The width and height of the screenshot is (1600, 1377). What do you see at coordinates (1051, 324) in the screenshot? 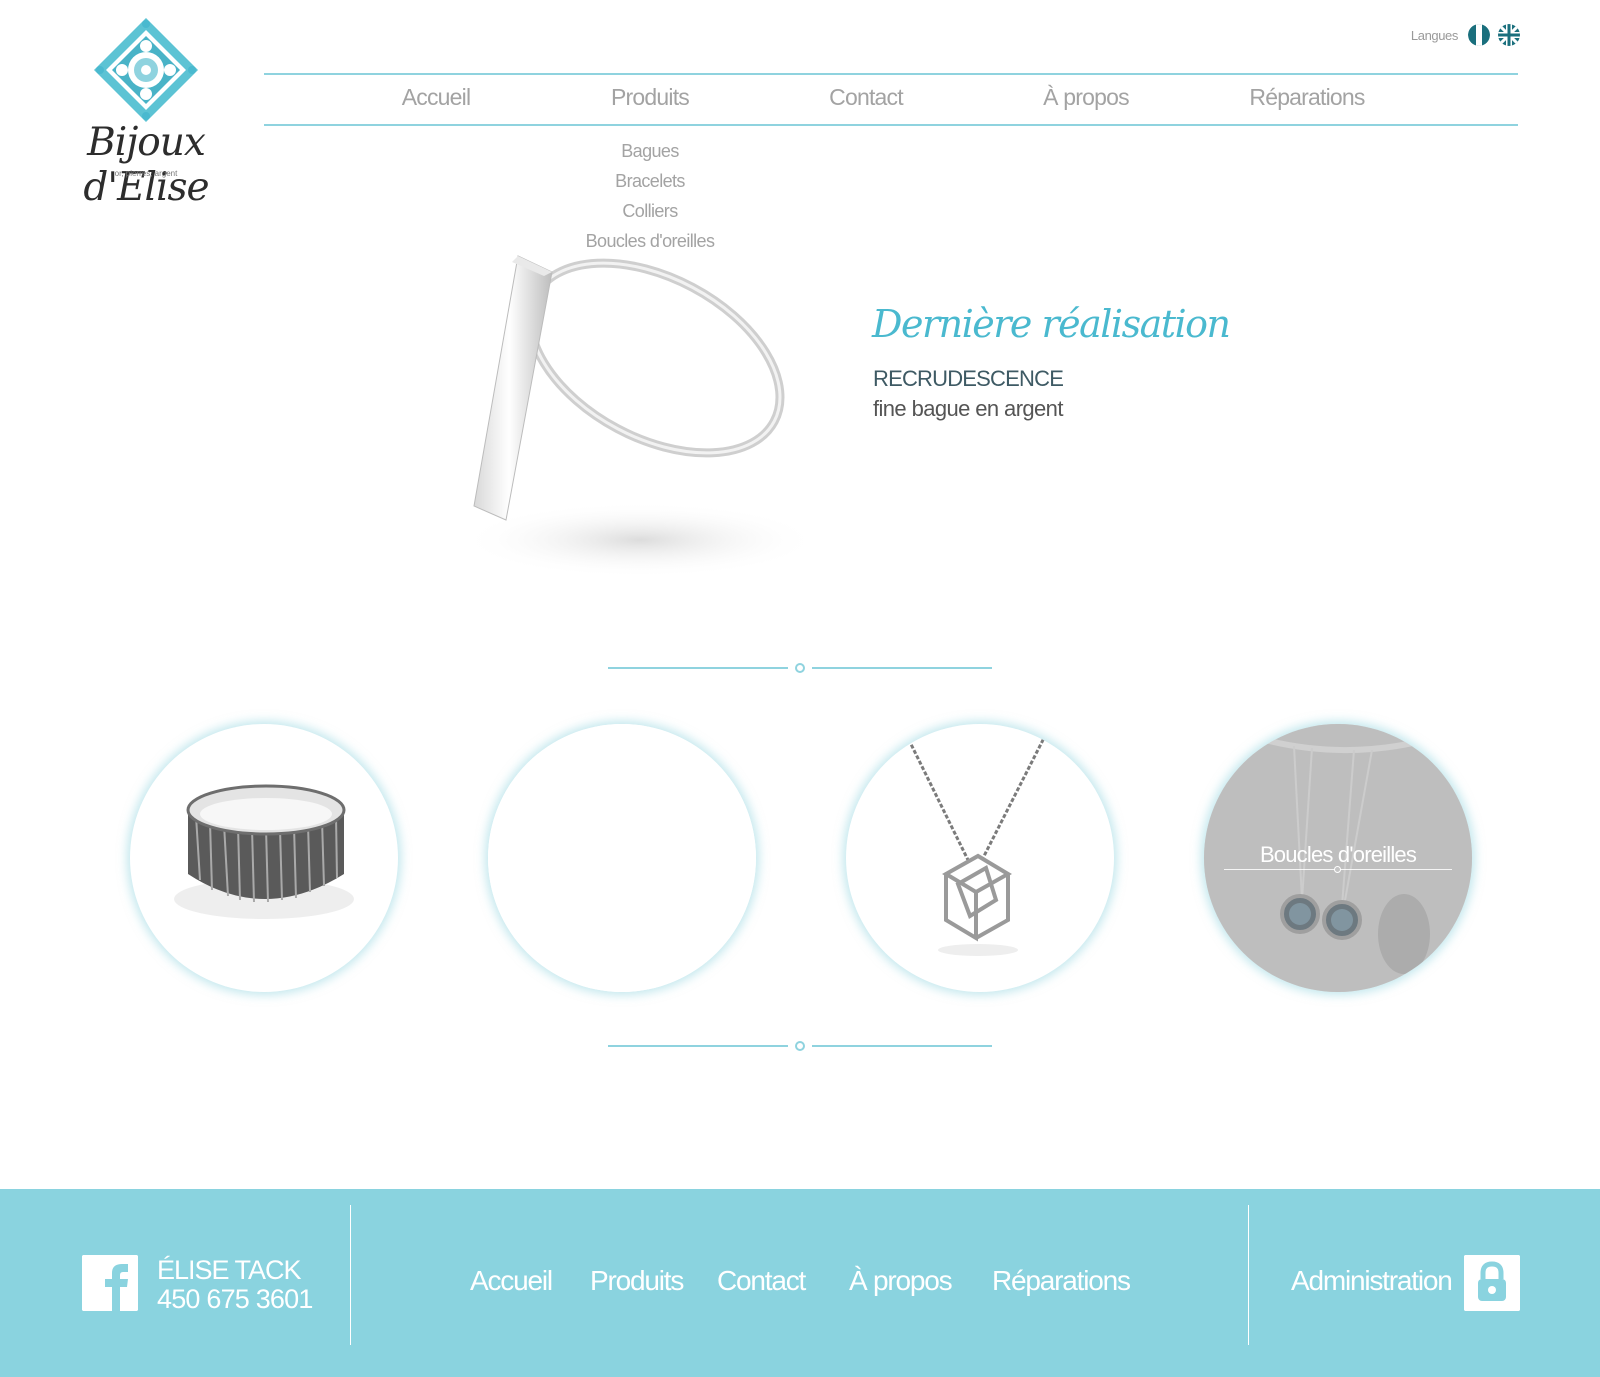
I see `latest-work-title: Dernière réalisation` at bounding box center [1051, 324].